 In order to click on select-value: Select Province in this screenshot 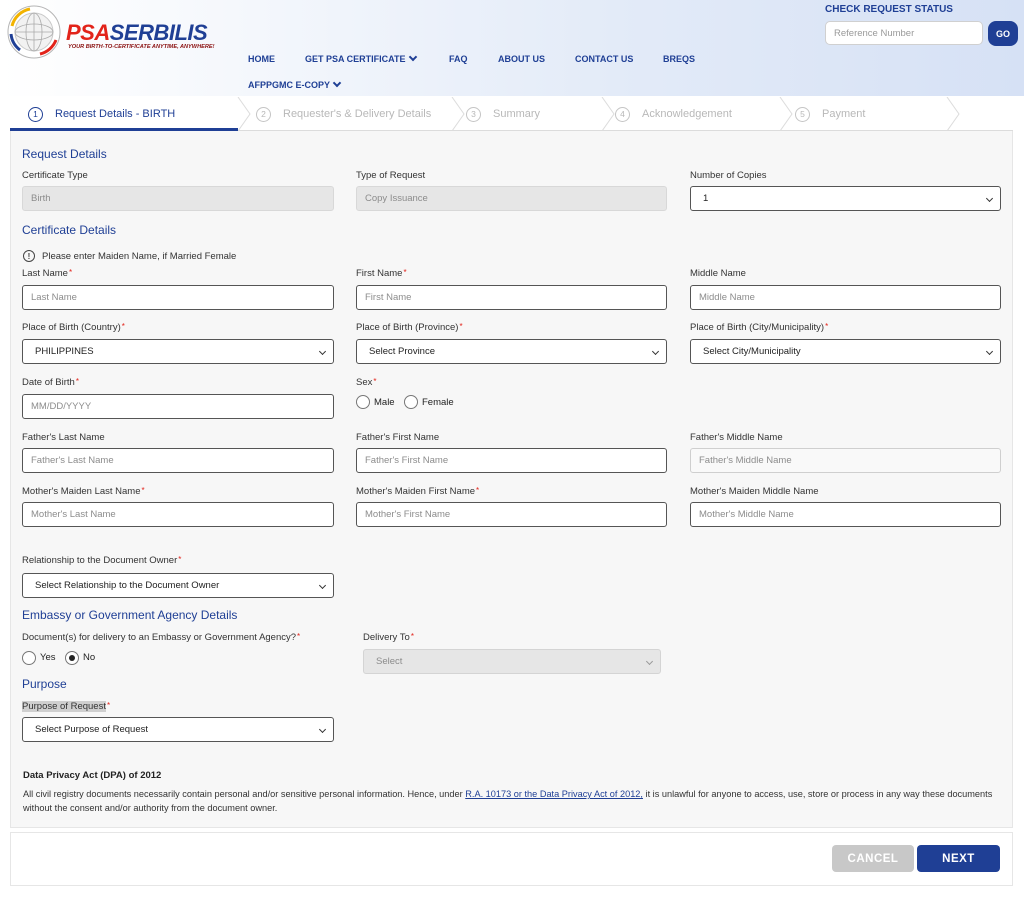, I will do `click(402, 351)`.